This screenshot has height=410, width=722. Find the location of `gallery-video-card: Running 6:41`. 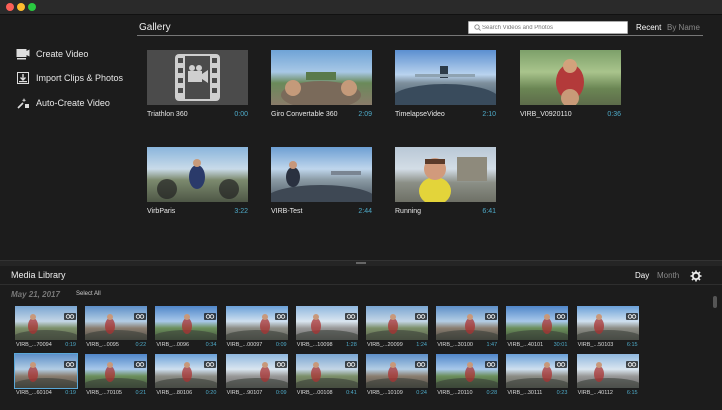

gallery-video-card: Running 6:41 is located at coordinates (445, 181).